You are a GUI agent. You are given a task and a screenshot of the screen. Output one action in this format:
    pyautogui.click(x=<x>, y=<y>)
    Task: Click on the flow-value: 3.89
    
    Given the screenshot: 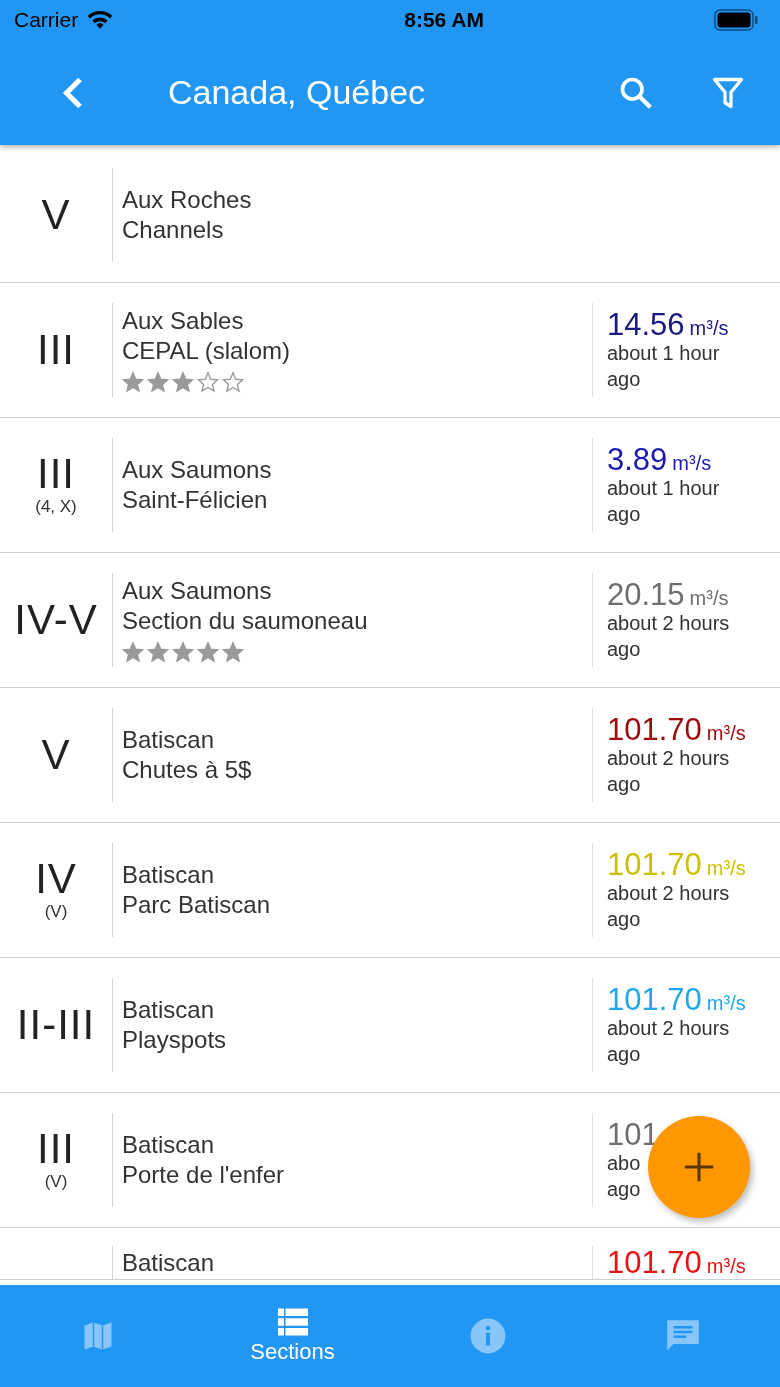 What is the action you would take?
    pyautogui.click(x=637, y=459)
    